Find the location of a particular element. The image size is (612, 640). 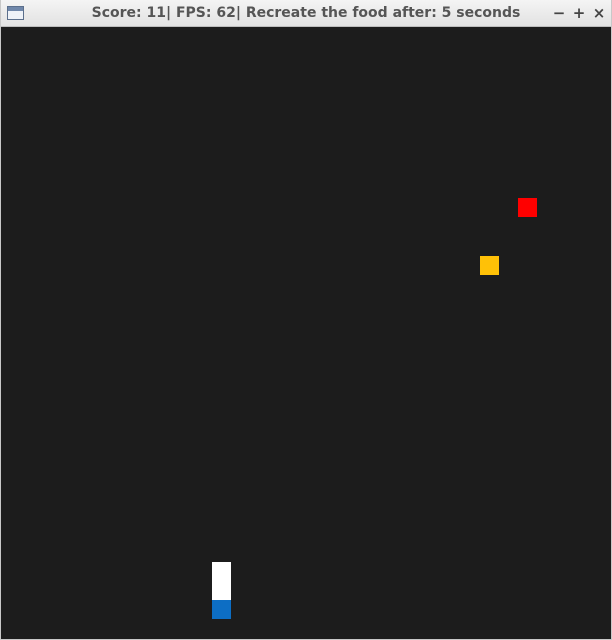

snake-body is located at coordinates (221, 581).